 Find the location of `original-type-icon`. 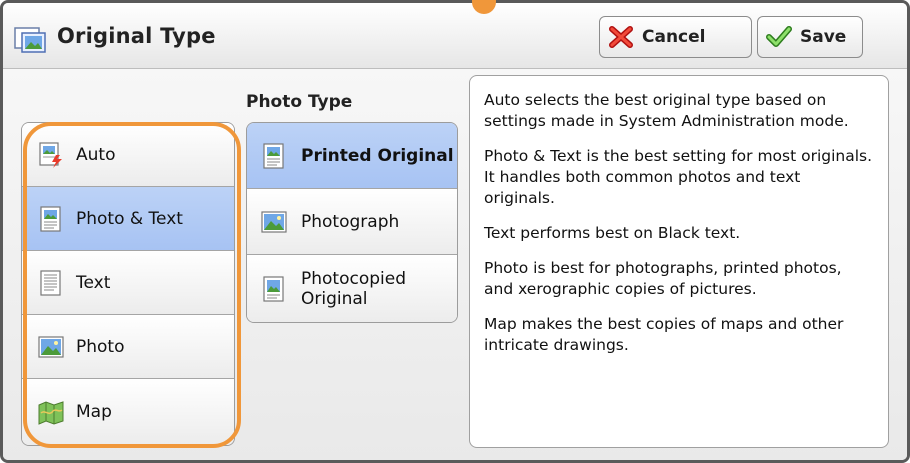

original-type-icon is located at coordinates (30, 40).